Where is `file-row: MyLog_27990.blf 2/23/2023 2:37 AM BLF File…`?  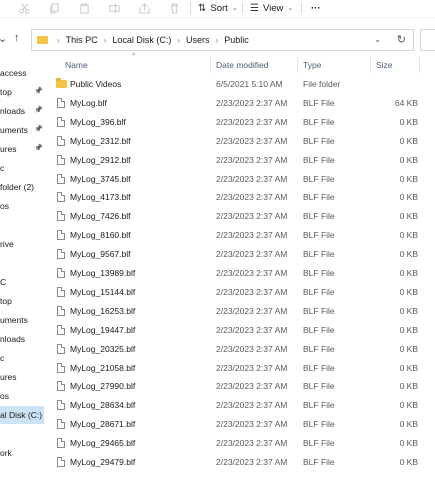
file-row: MyLog_27990.blf 2/23/2023 2:37 AM BLF File… is located at coordinates (243, 386).